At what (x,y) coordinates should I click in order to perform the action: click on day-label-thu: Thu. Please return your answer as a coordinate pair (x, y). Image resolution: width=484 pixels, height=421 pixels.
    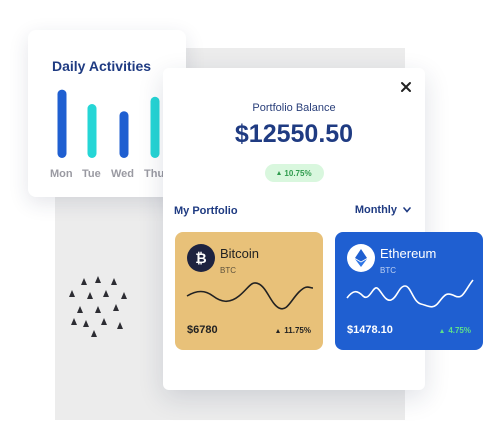
    Looking at the image, I should click on (154, 174).